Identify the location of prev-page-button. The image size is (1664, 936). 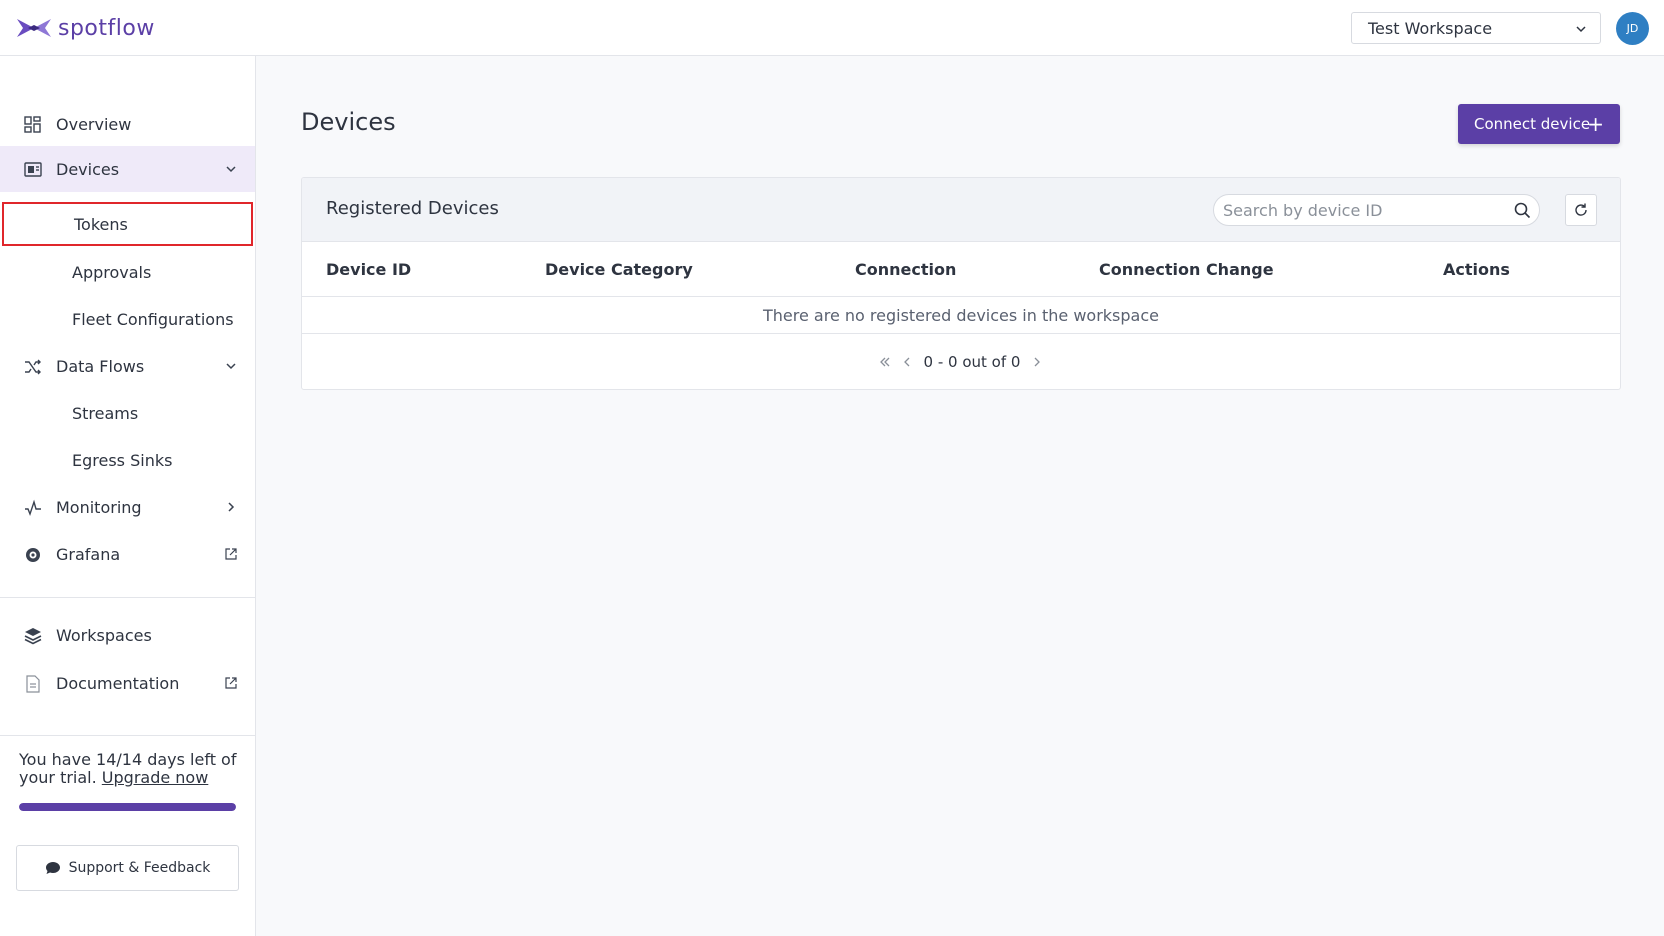
(907, 362).